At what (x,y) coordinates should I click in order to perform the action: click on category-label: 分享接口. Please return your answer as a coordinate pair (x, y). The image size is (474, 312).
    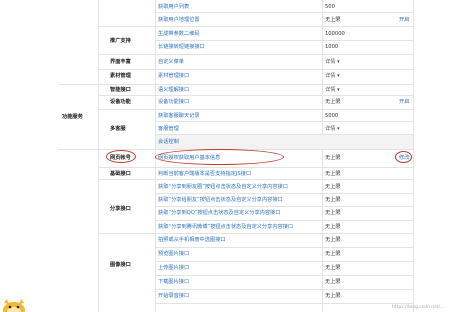
    Looking at the image, I should click on (120, 209).